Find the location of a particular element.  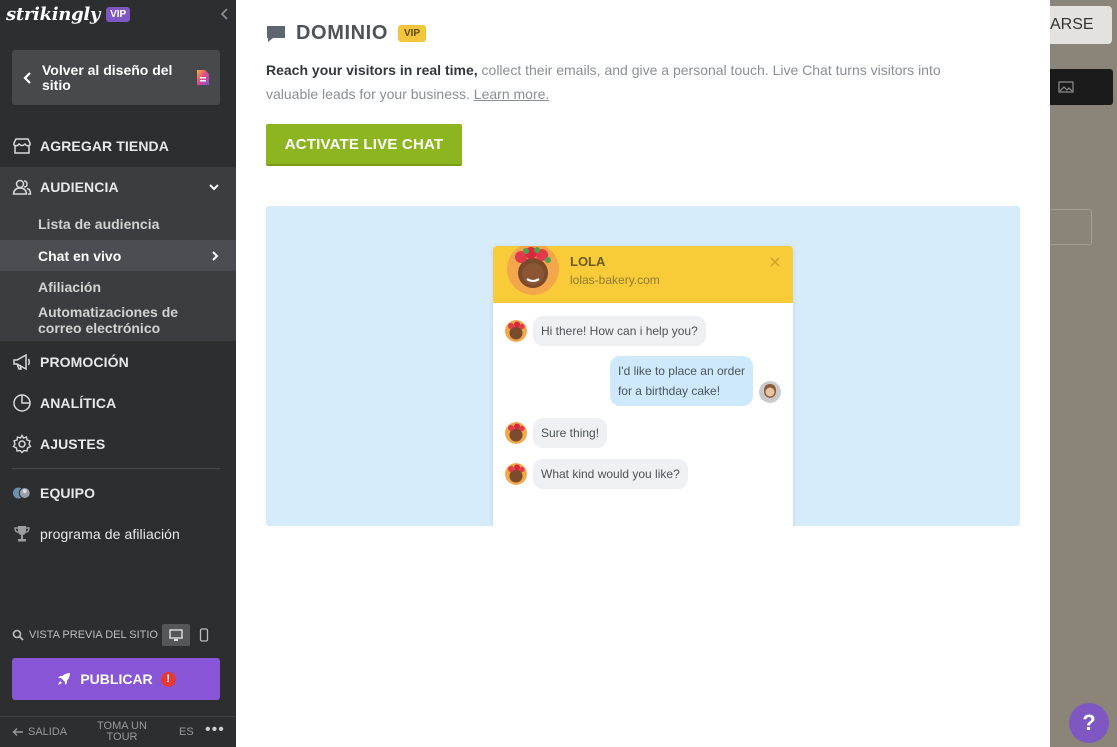

brand: strikingly VIP is located at coordinates (68, 14).